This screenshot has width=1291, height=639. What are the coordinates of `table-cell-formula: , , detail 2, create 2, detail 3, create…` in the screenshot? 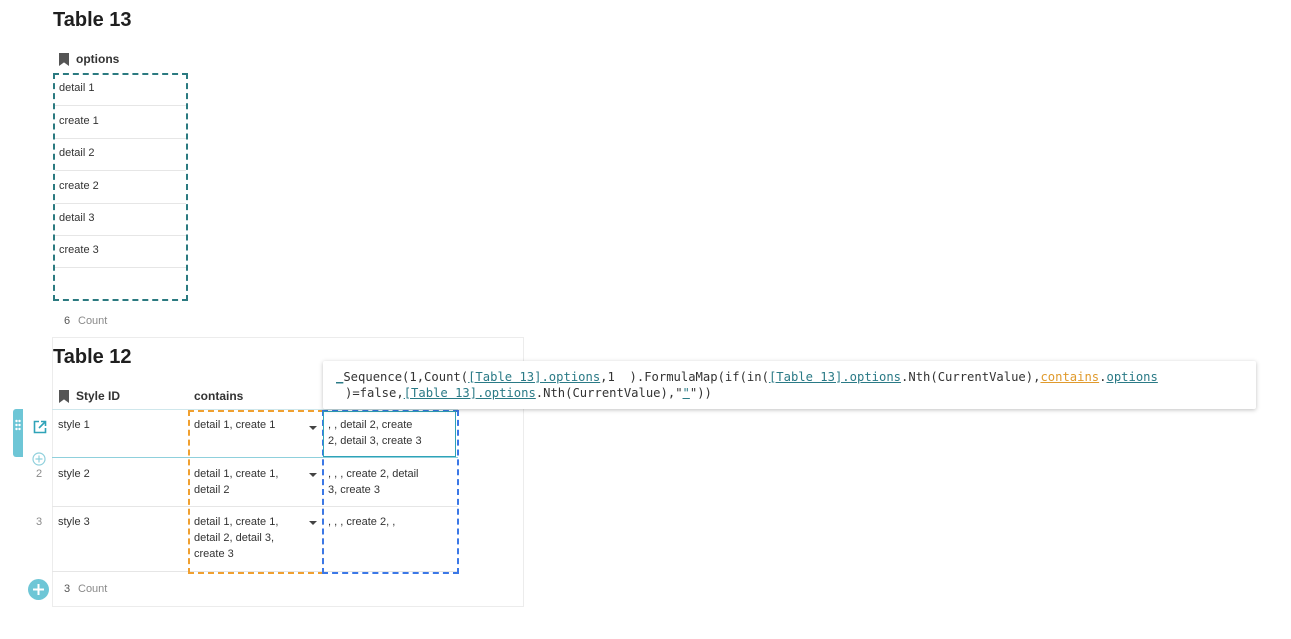 It's located at (375, 433).